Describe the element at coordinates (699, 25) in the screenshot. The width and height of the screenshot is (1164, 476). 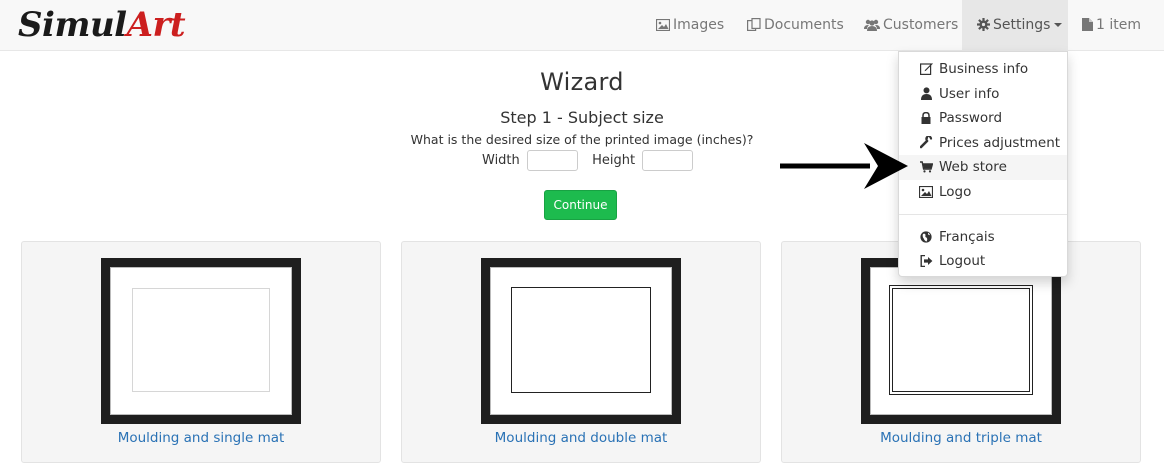
I see `nav-images-label: Images` at that location.